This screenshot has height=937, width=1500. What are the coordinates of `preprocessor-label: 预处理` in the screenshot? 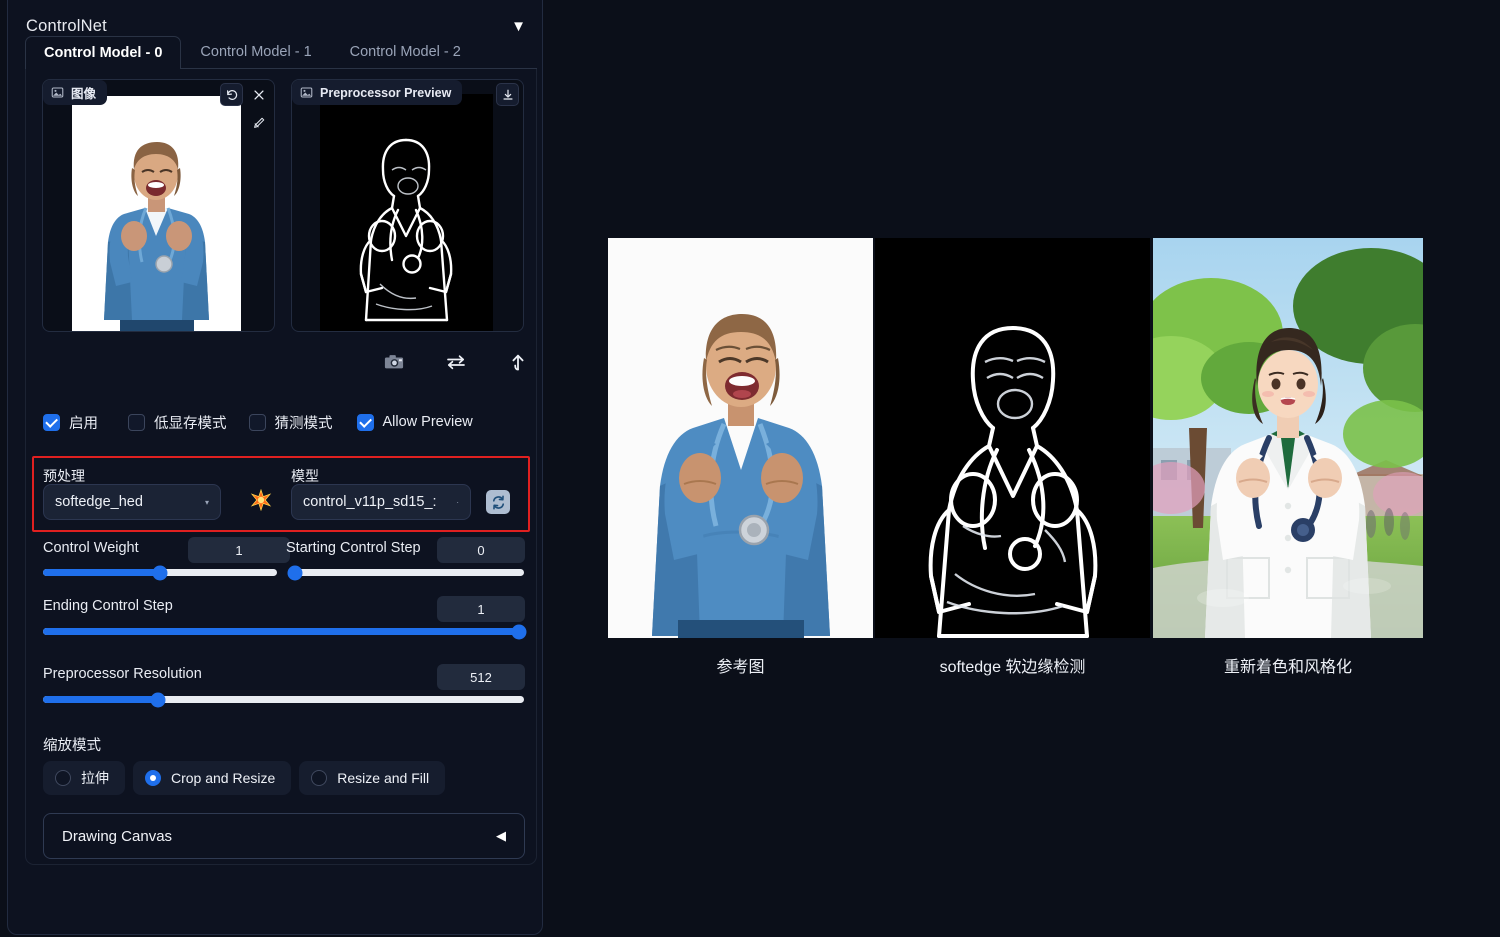 It's located at (64, 476).